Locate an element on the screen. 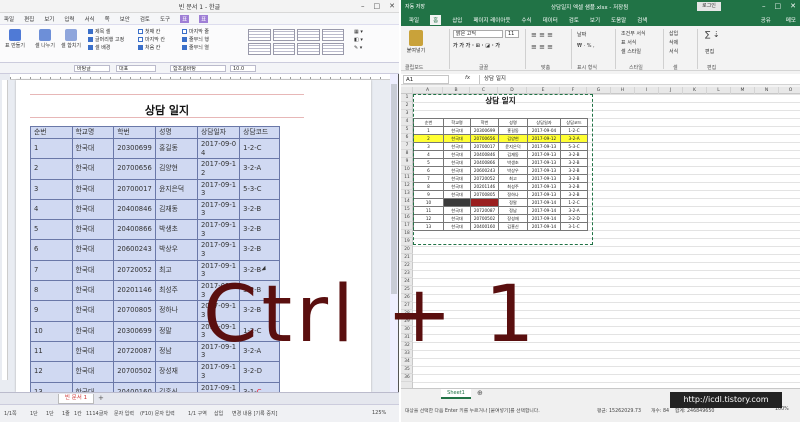 The width and height of the screenshot is (800, 422). header-cell: 상담코드 is located at coordinates (259, 132).